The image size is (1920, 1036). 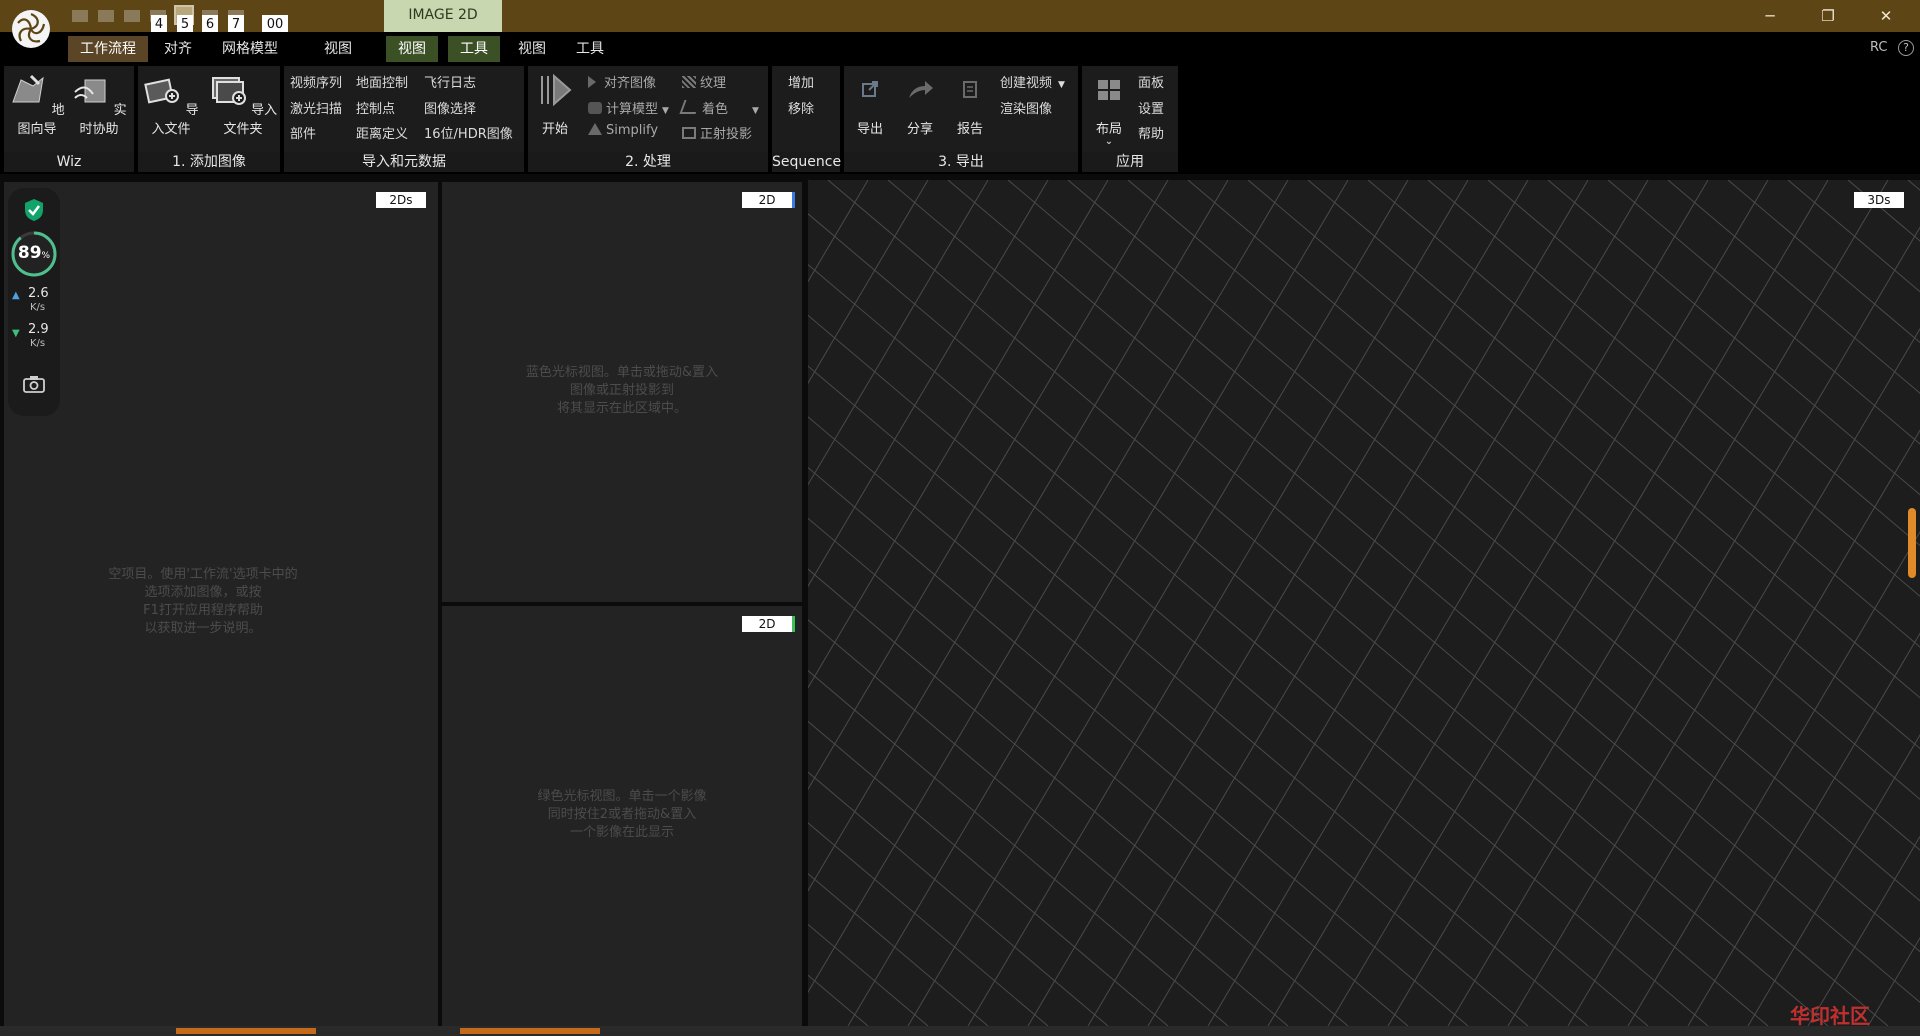 I want to click on start-button: 开始, so click(x=555, y=103).